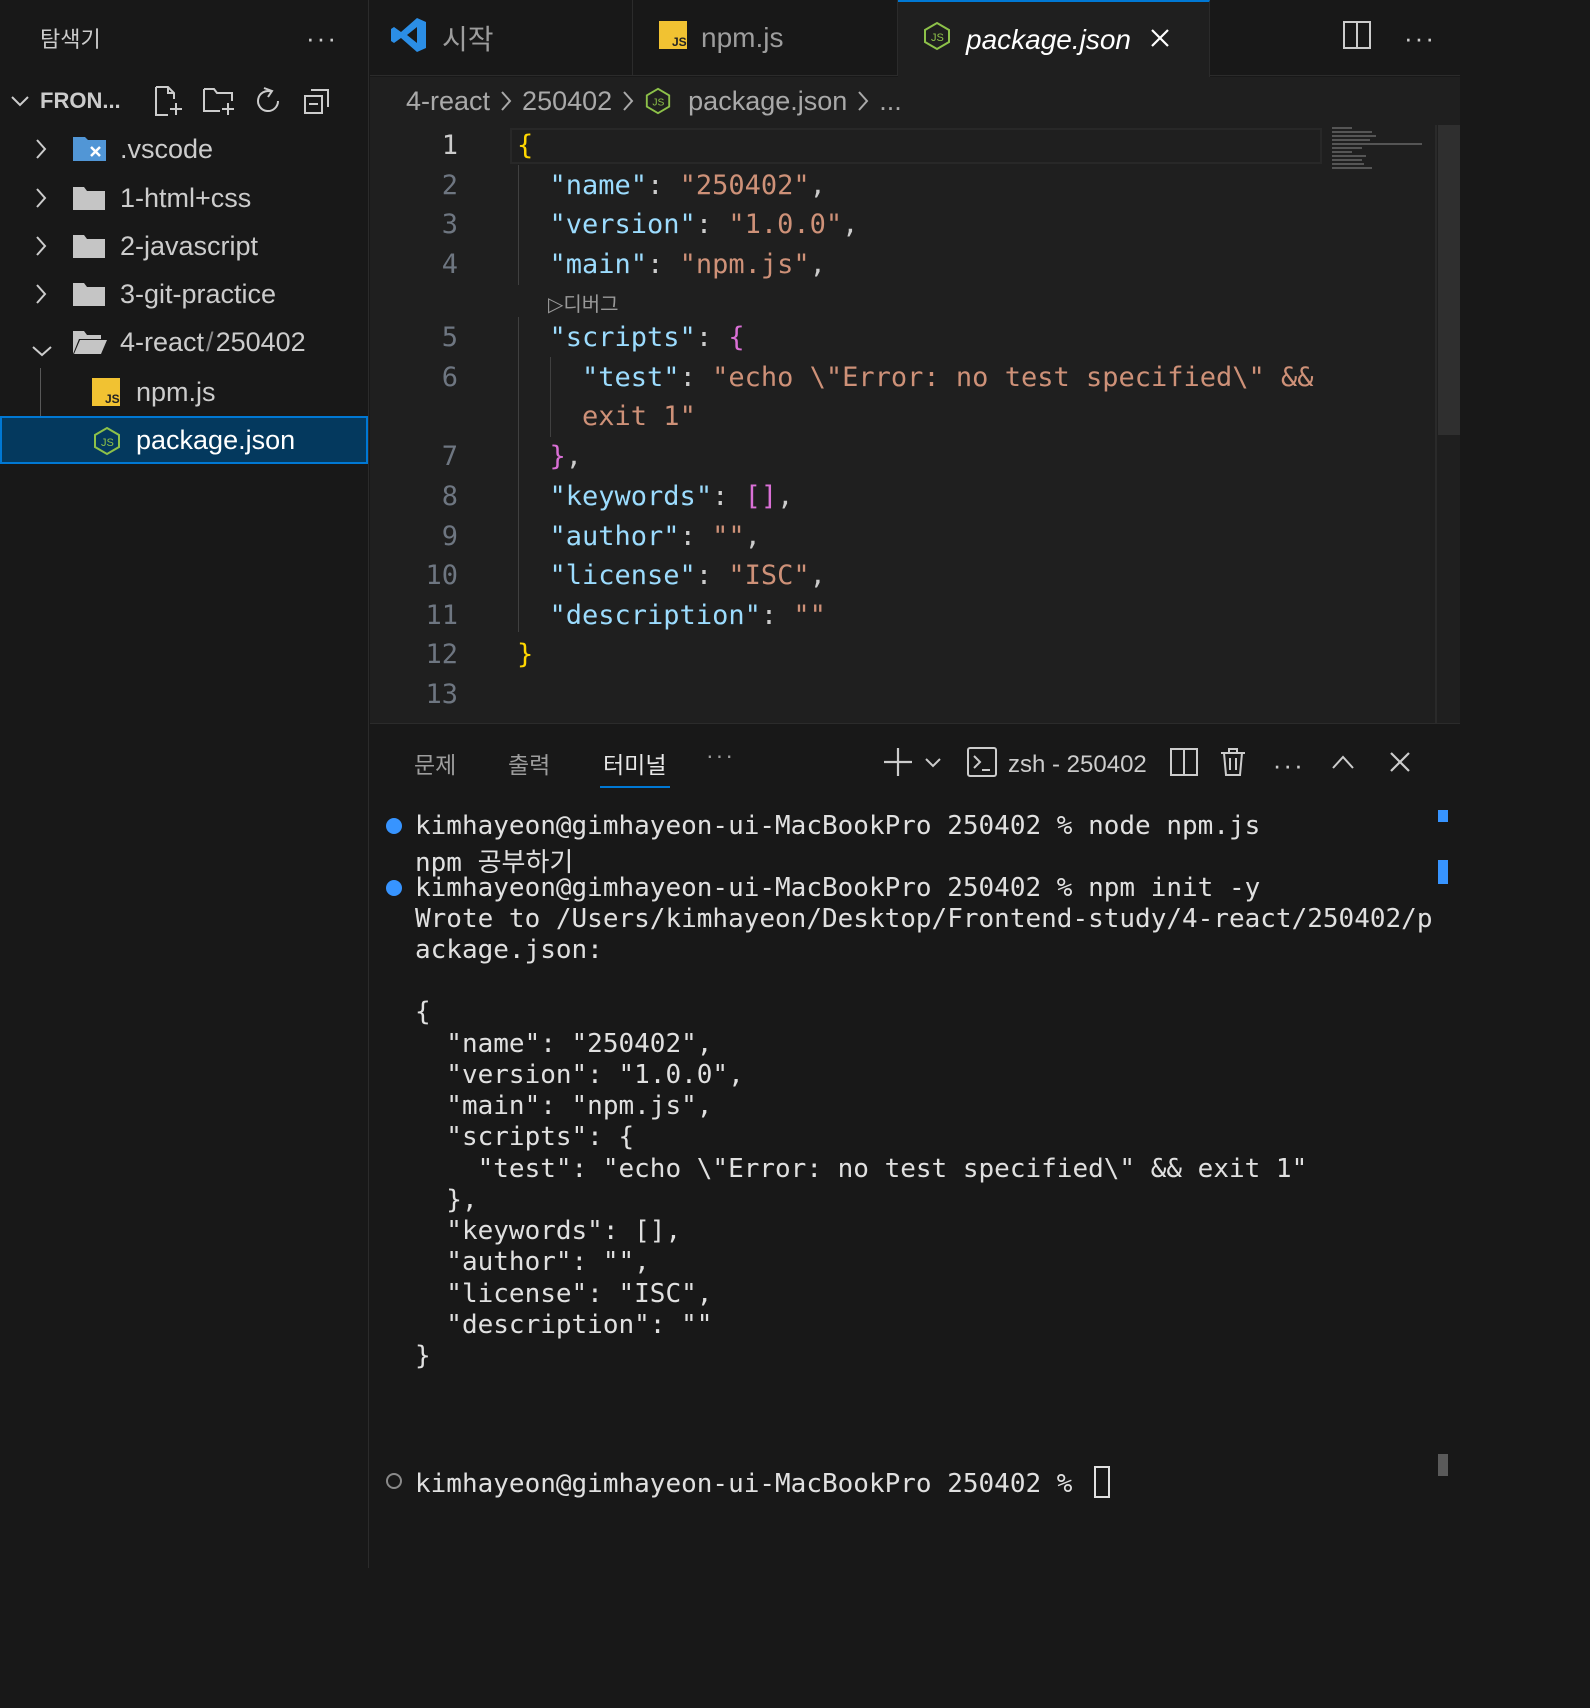 The height and width of the screenshot is (1708, 1590). Describe the element at coordinates (720, 755) in the screenshot. I see `panel-more-icon: ···` at that location.